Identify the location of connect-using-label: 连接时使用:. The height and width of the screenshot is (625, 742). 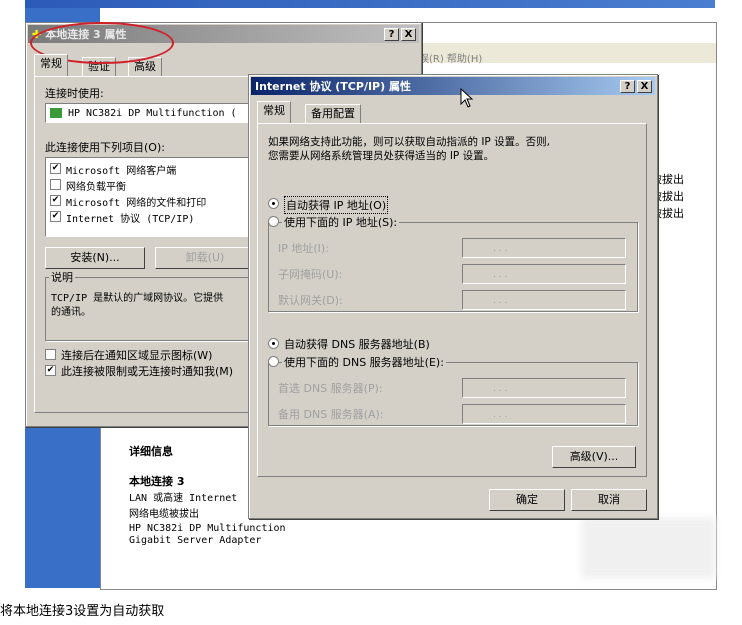
(74, 93).